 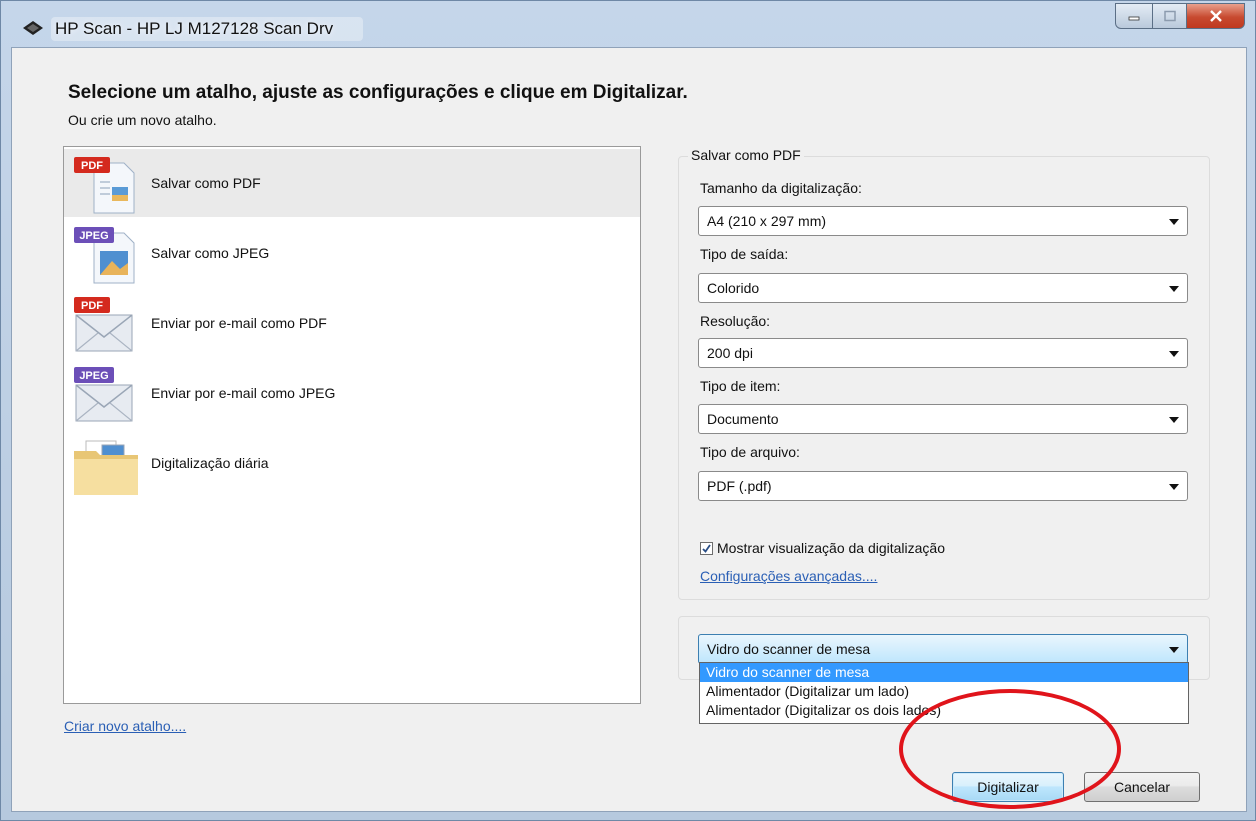 What do you see at coordinates (1142, 787) in the screenshot?
I see `cancel-button: Cancelar` at bounding box center [1142, 787].